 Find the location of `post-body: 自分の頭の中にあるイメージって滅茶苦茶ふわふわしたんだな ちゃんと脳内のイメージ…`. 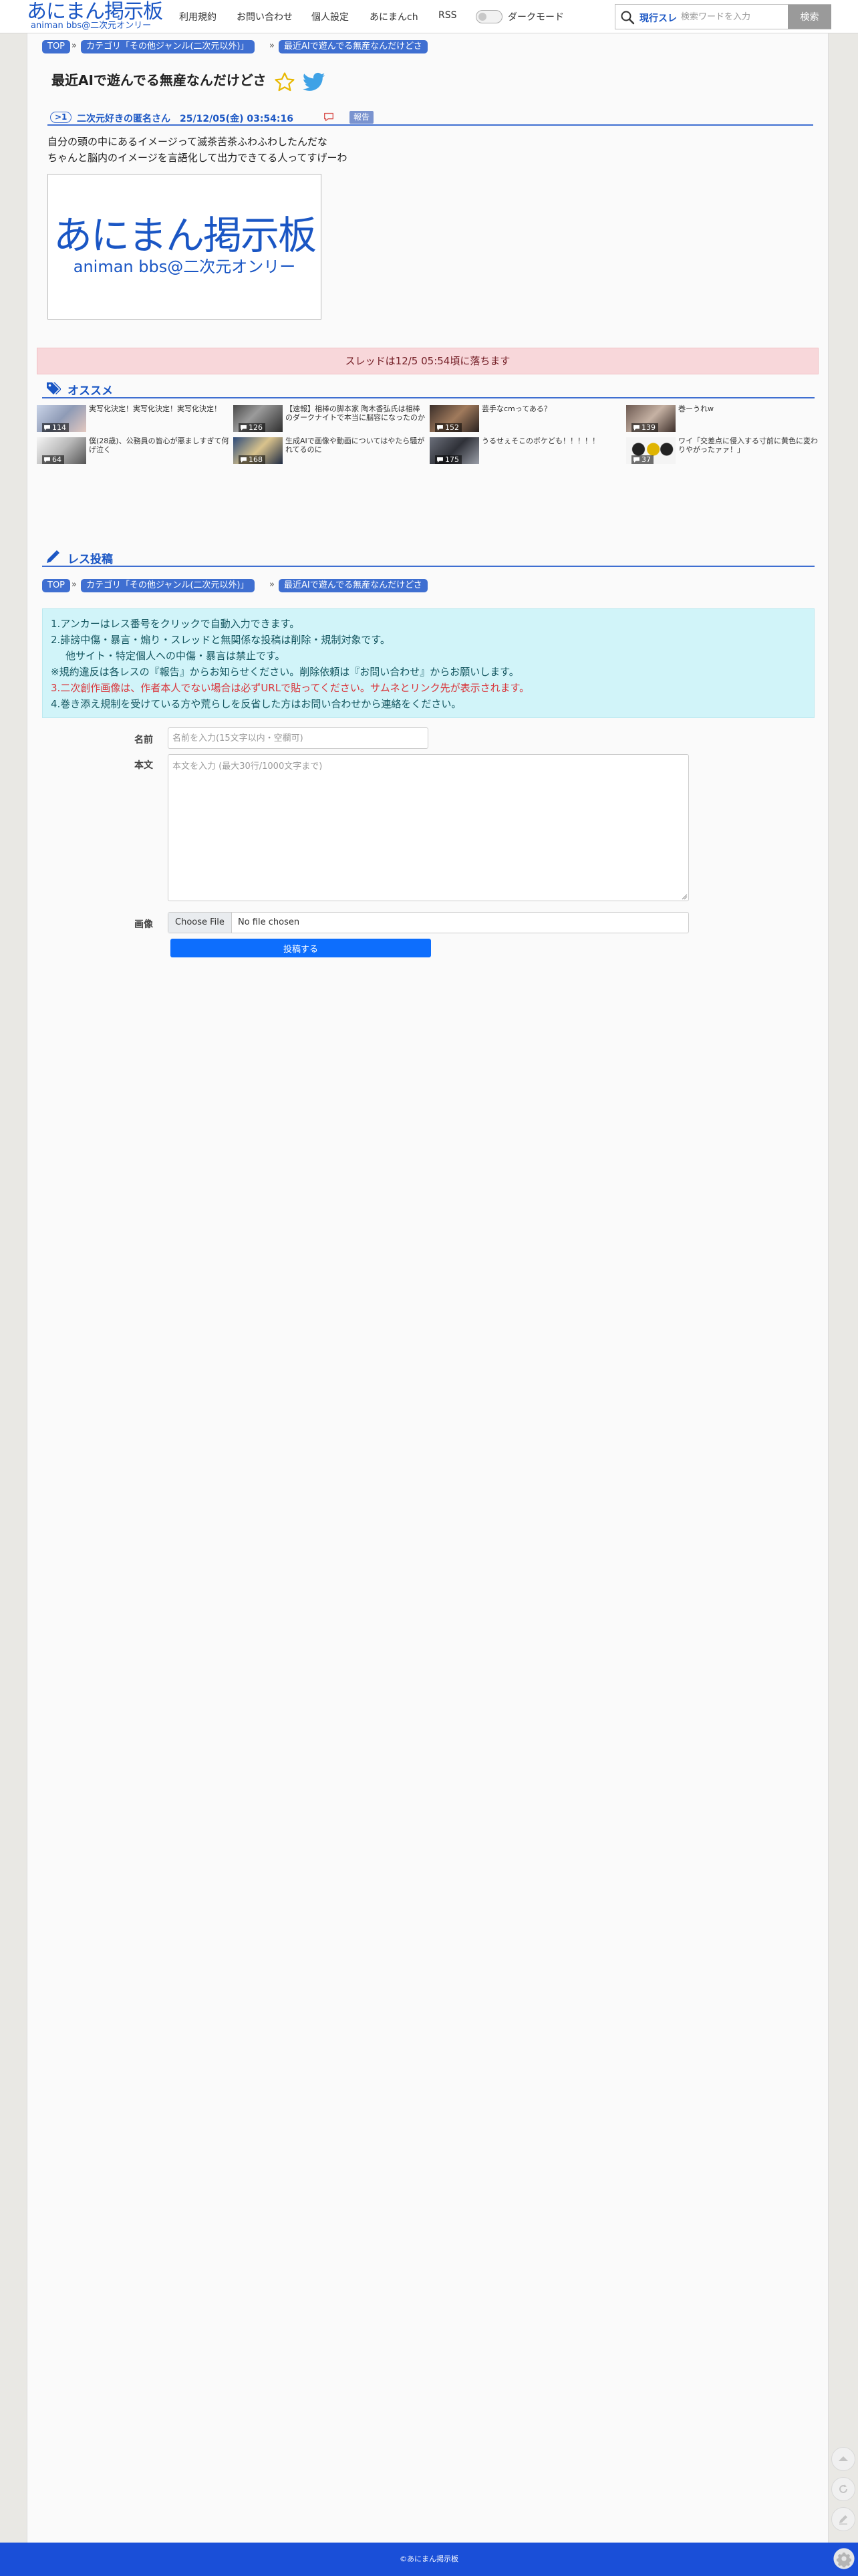

post-body: 自分の頭の中にあるイメージって滅茶苦茶ふわふわしたんだな ちゃんと脳内のイメージ… is located at coordinates (197, 150).